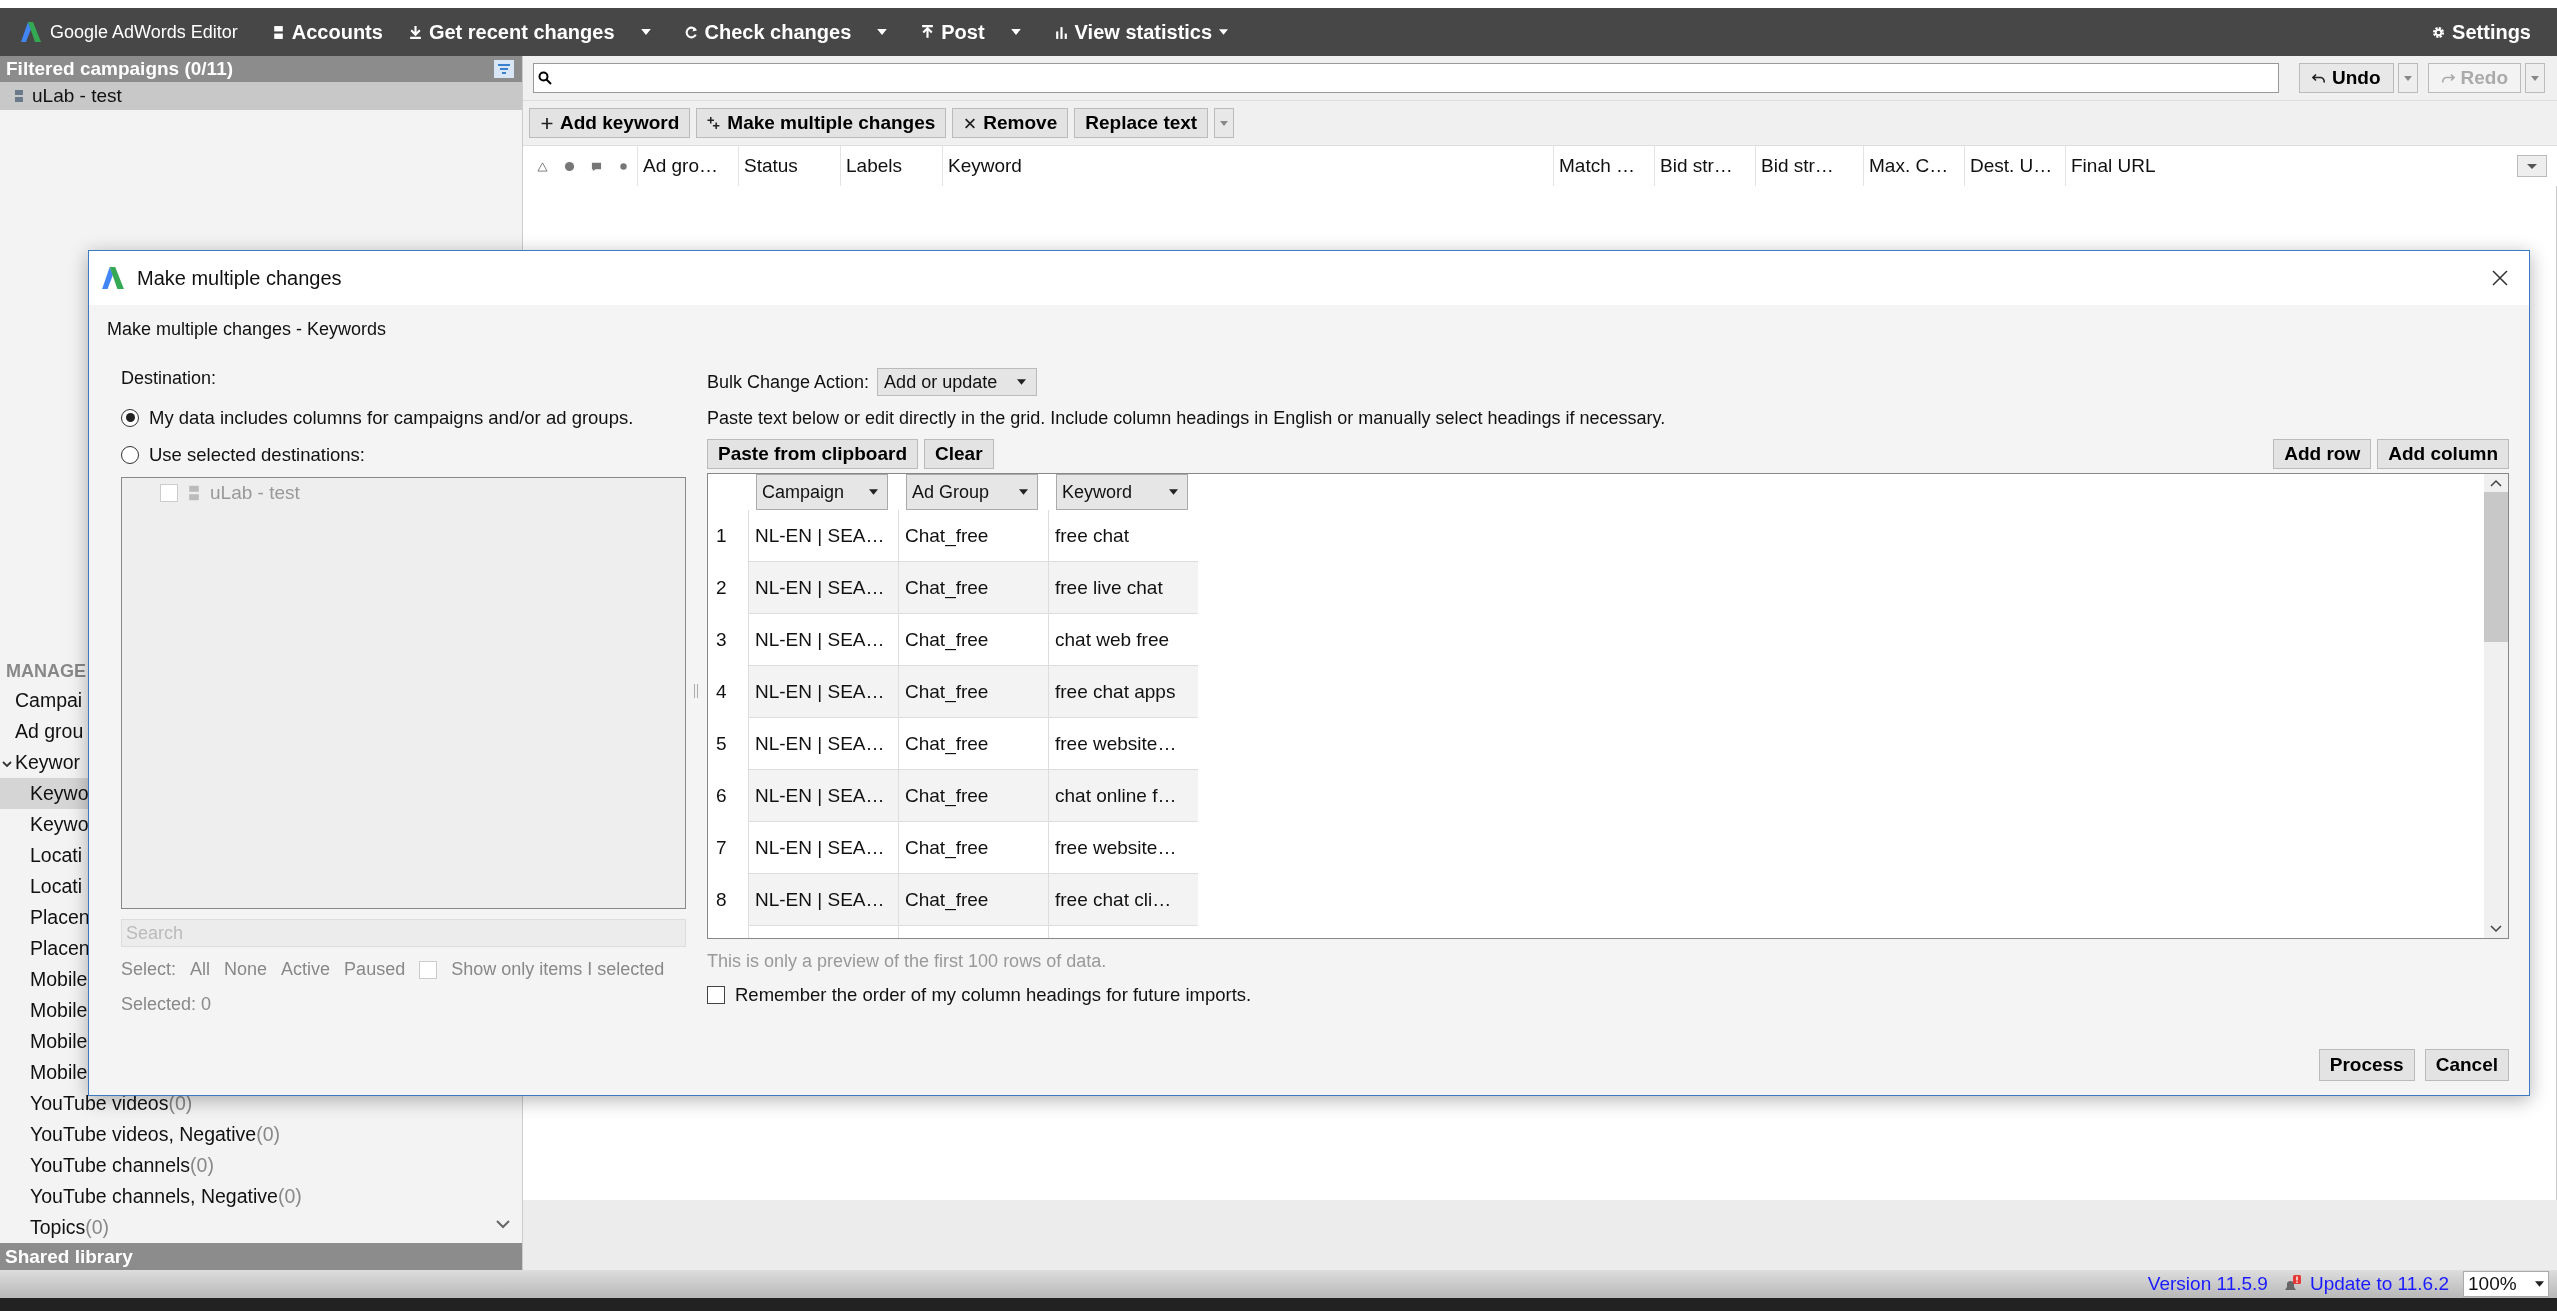 The width and height of the screenshot is (2557, 1311). I want to click on search-icon, so click(545, 78).